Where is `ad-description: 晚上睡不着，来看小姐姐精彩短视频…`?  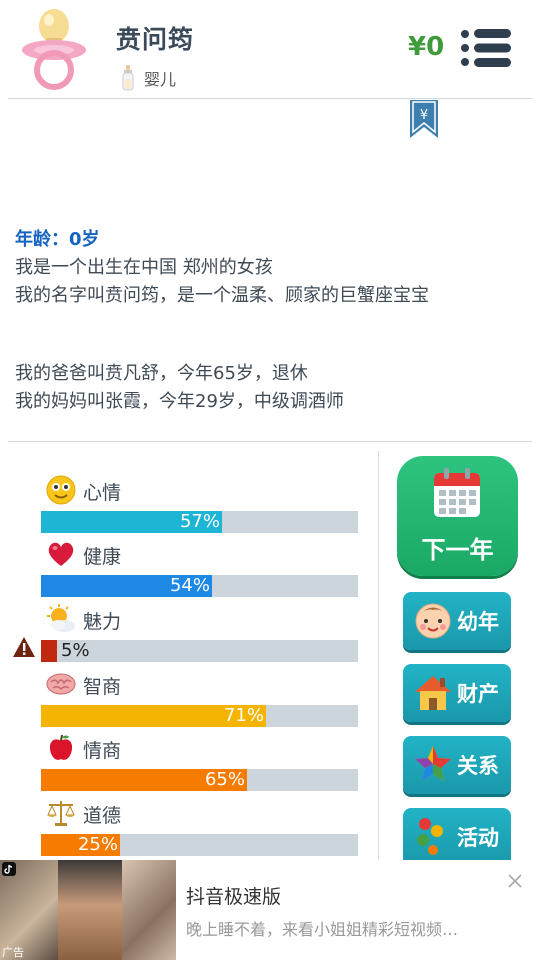 ad-description: 晚上睡不着，来看小姐姐精彩短视频… is located at coordinates (346, 928).